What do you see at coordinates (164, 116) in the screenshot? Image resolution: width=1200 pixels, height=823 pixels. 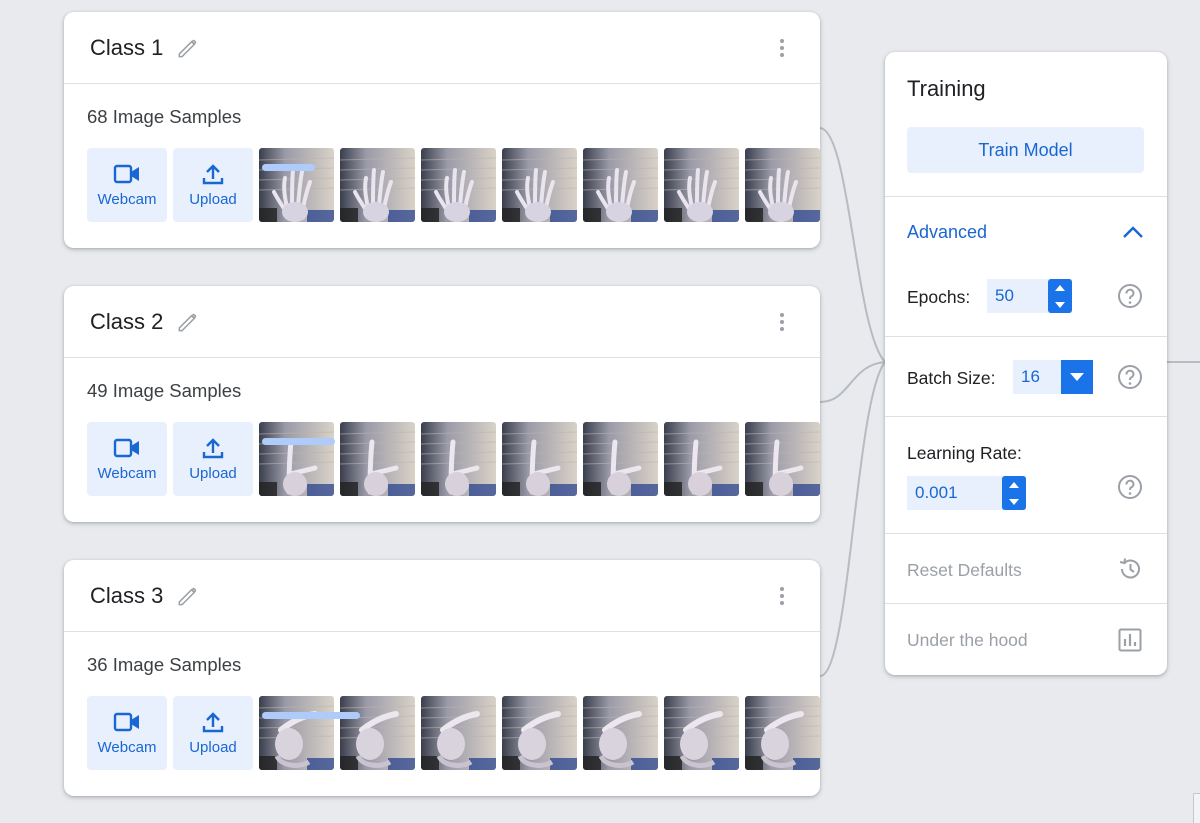 I see `sample-count: 68 Image Samples` at bounding box center [164, 116].